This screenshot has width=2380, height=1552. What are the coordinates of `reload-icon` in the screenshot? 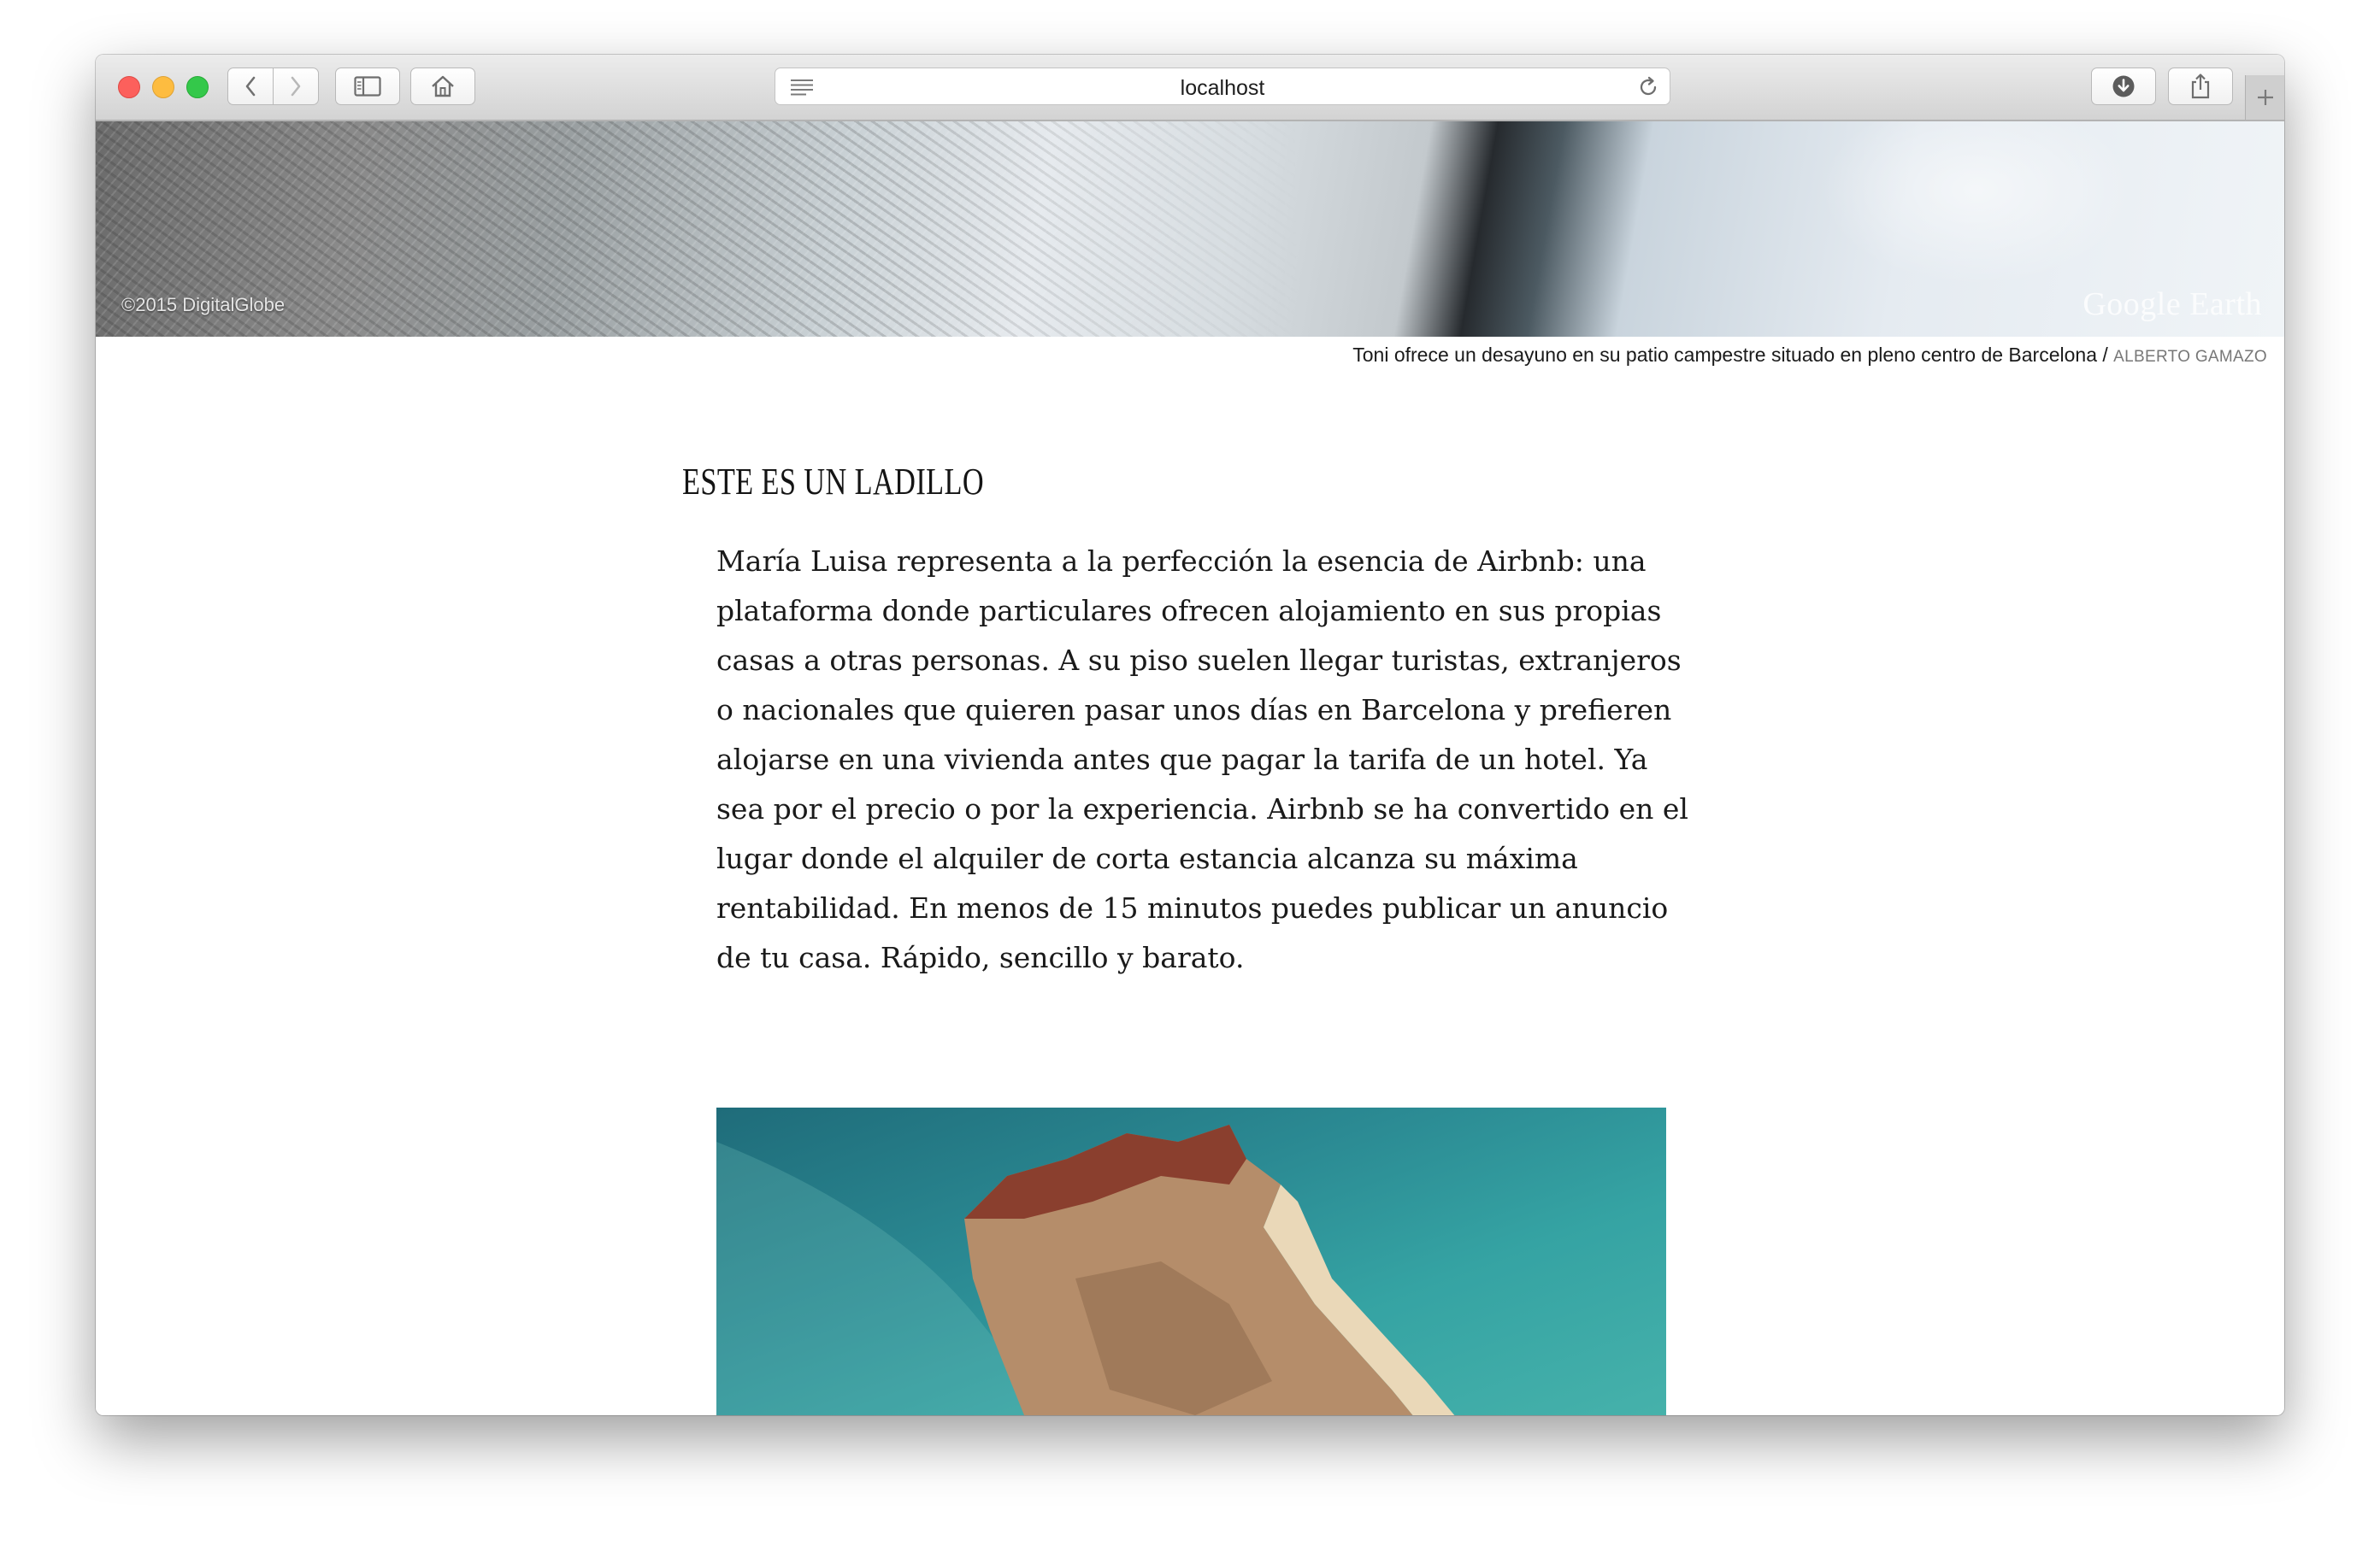 It's located at (1648, 87).